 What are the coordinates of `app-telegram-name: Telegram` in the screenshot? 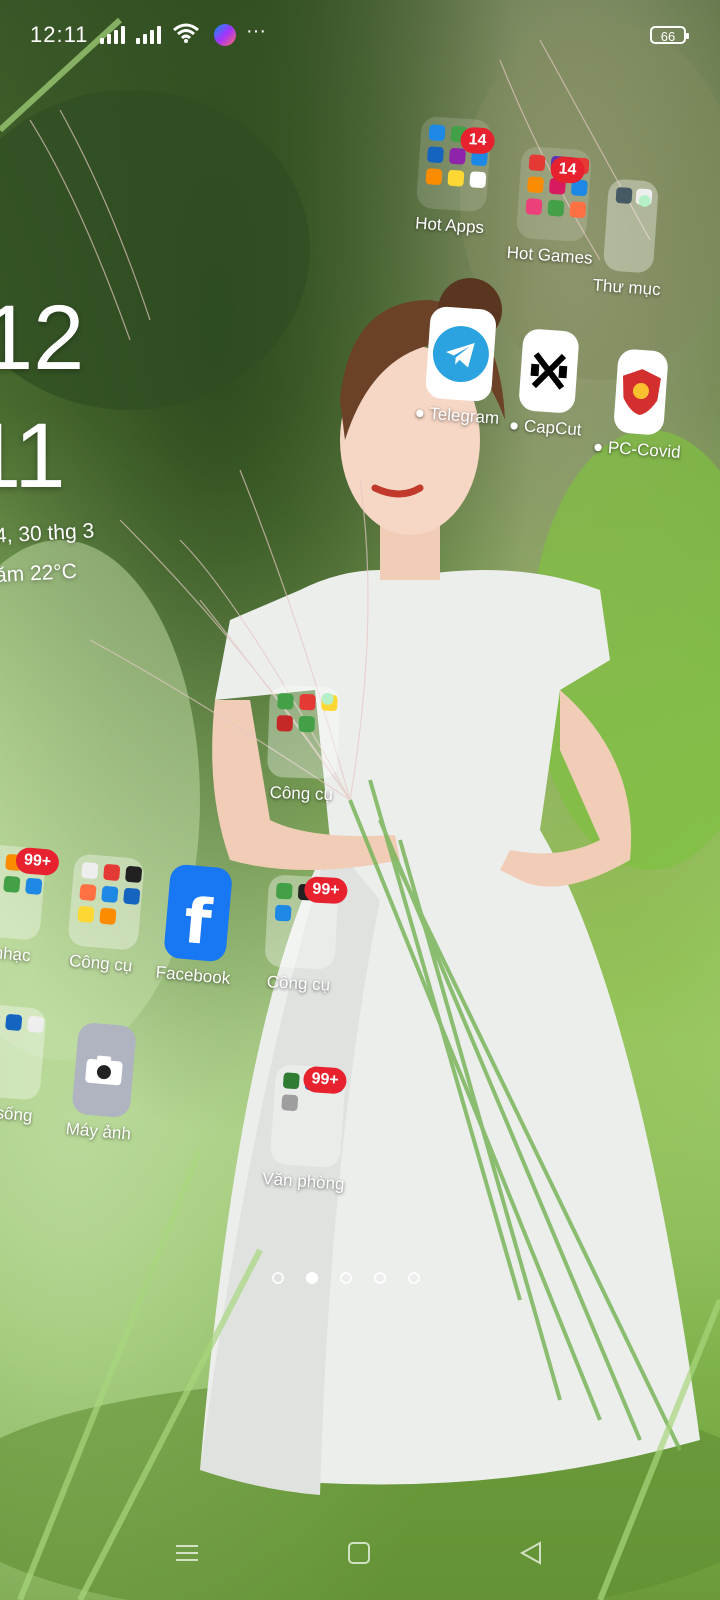 It's located at (464, 415).